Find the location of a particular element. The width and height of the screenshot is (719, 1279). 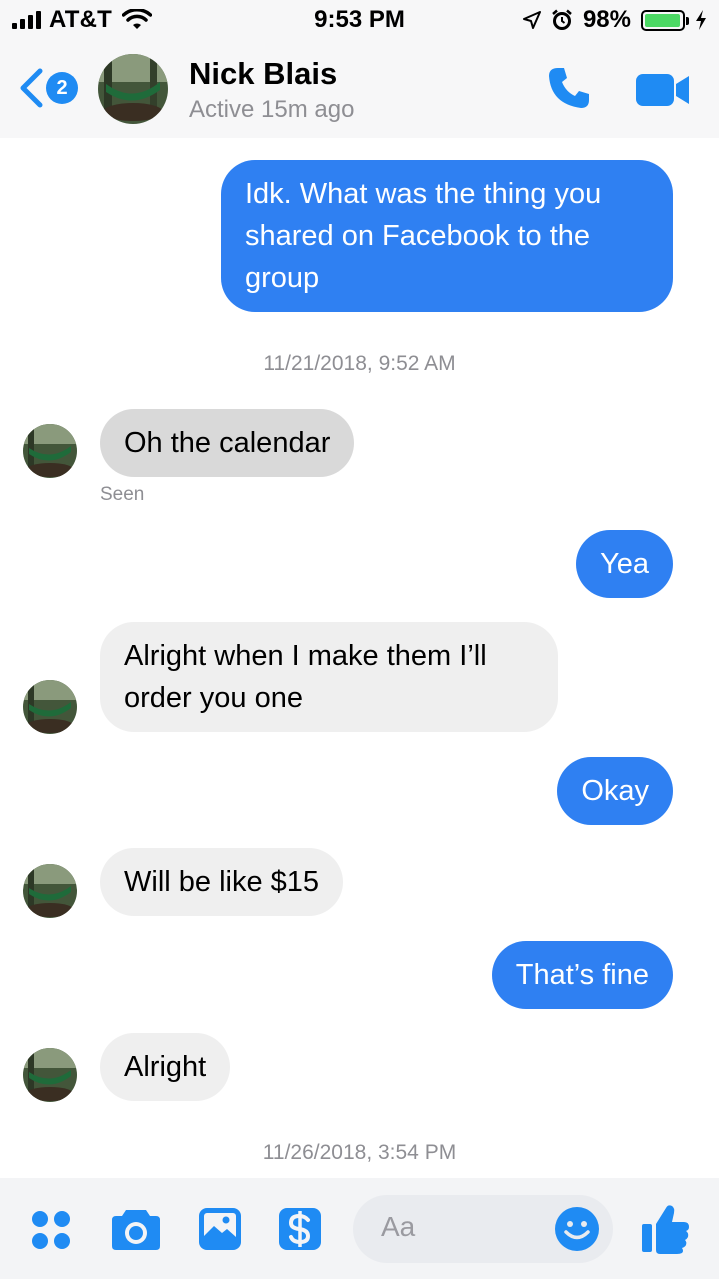

battery-level-fill is located at coordinates (663, 20).